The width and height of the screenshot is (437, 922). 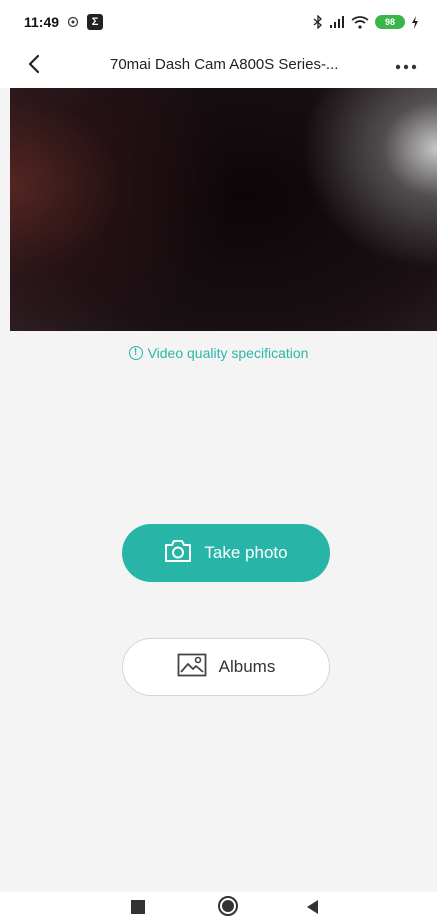 I want to click on video-quality-specification-link: ! Video quality specification, so click(x=218, y=353).